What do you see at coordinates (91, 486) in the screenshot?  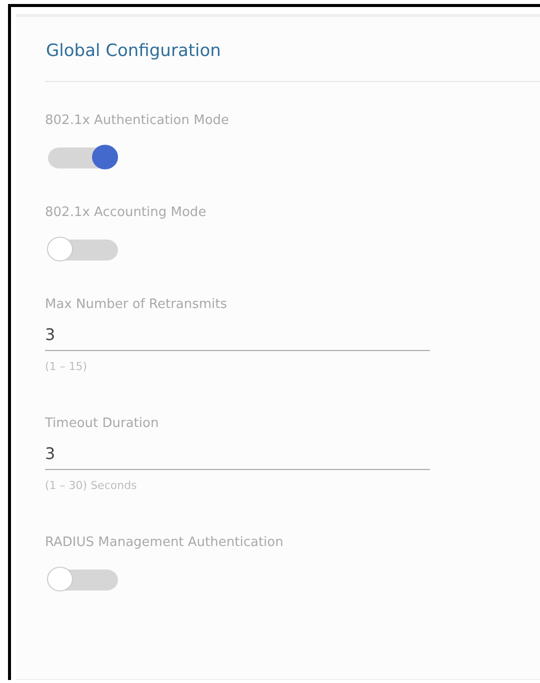 I see `range-hint: (1 – 30) Seconds` at bounding box center [91, 486].